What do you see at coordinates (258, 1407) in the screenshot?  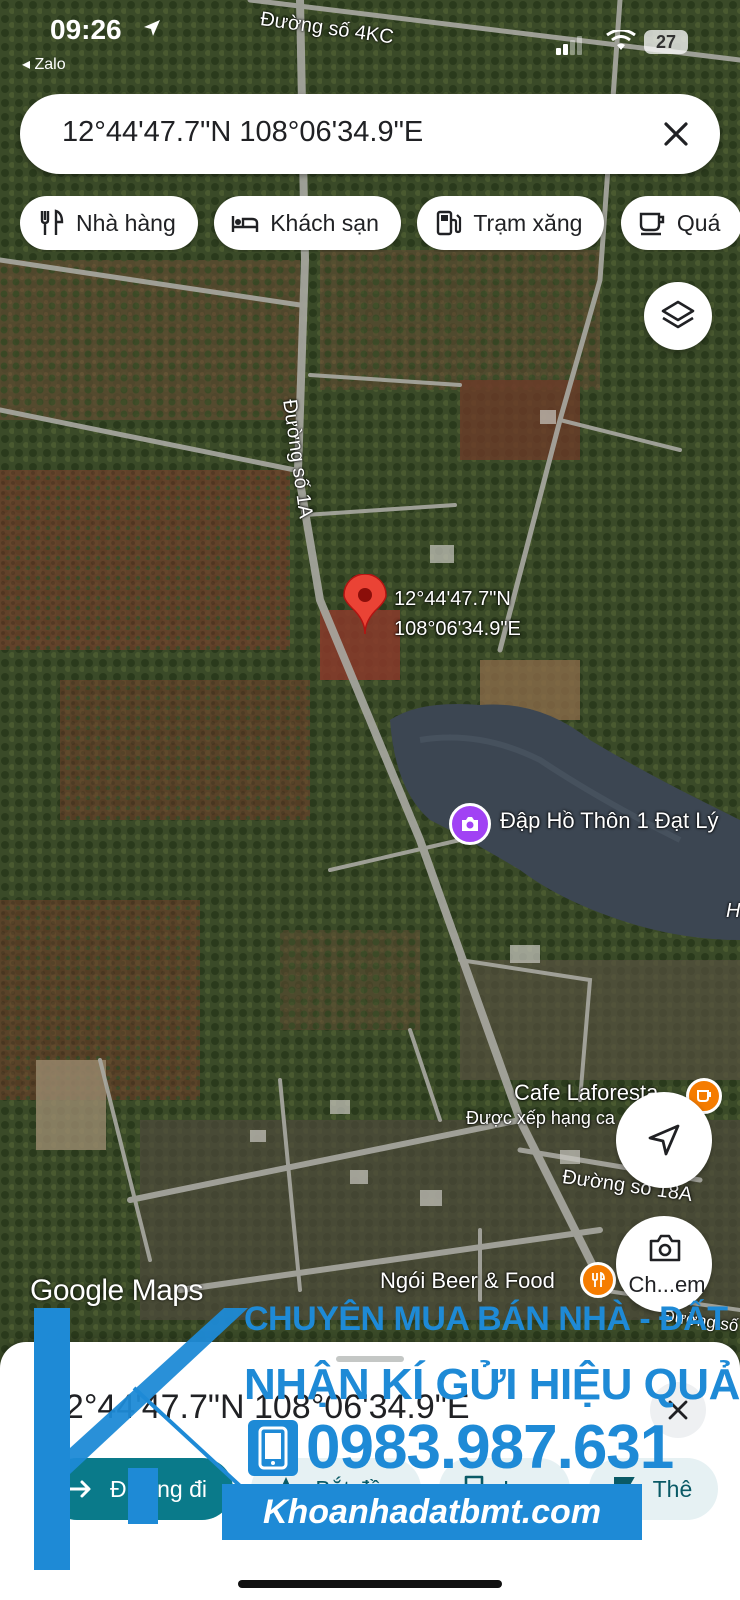 I see `place-title: 12°44'47.7"N 108°06'34.9"E` at bounding box center [258, 1407].